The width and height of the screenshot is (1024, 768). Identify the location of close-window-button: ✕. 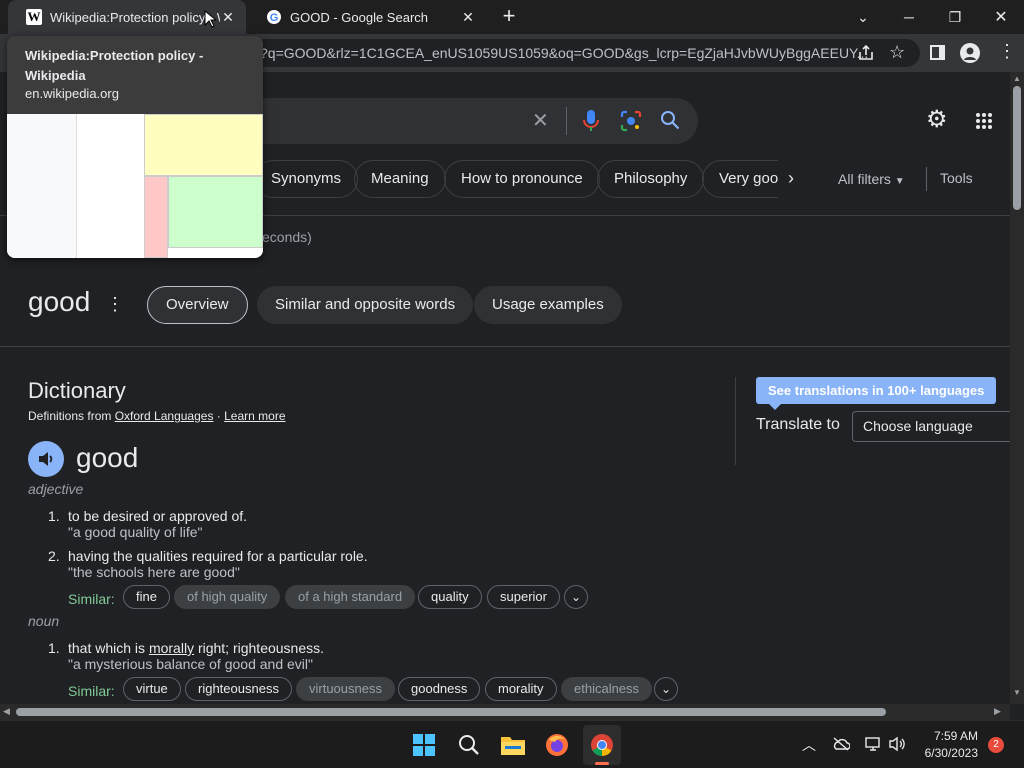
(1001, 17).